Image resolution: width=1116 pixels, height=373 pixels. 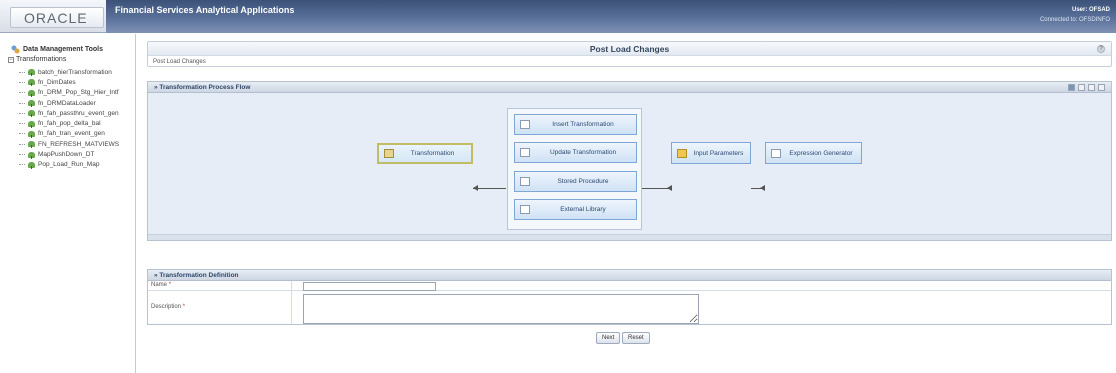 I want to click on tree-item: fn_DRMDataLoader, so click(x=69, y=103).